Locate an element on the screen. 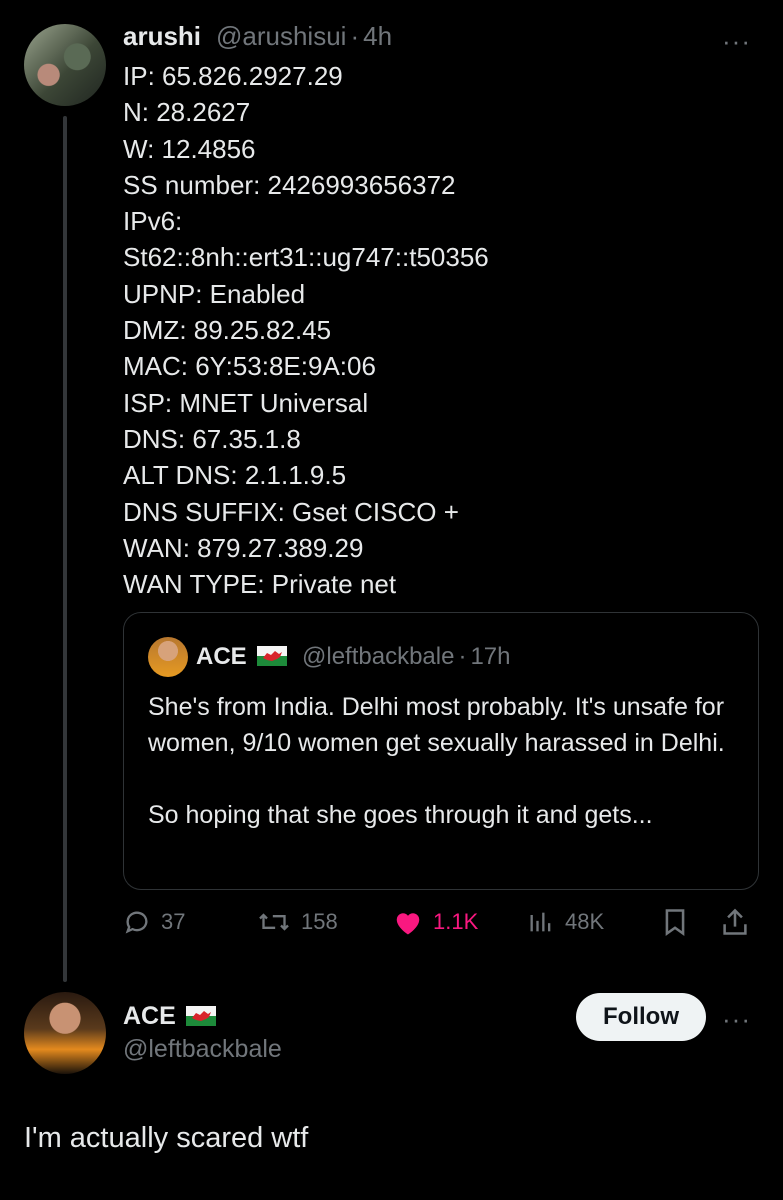  bookmark-icon is located at coordinates (675, 923).